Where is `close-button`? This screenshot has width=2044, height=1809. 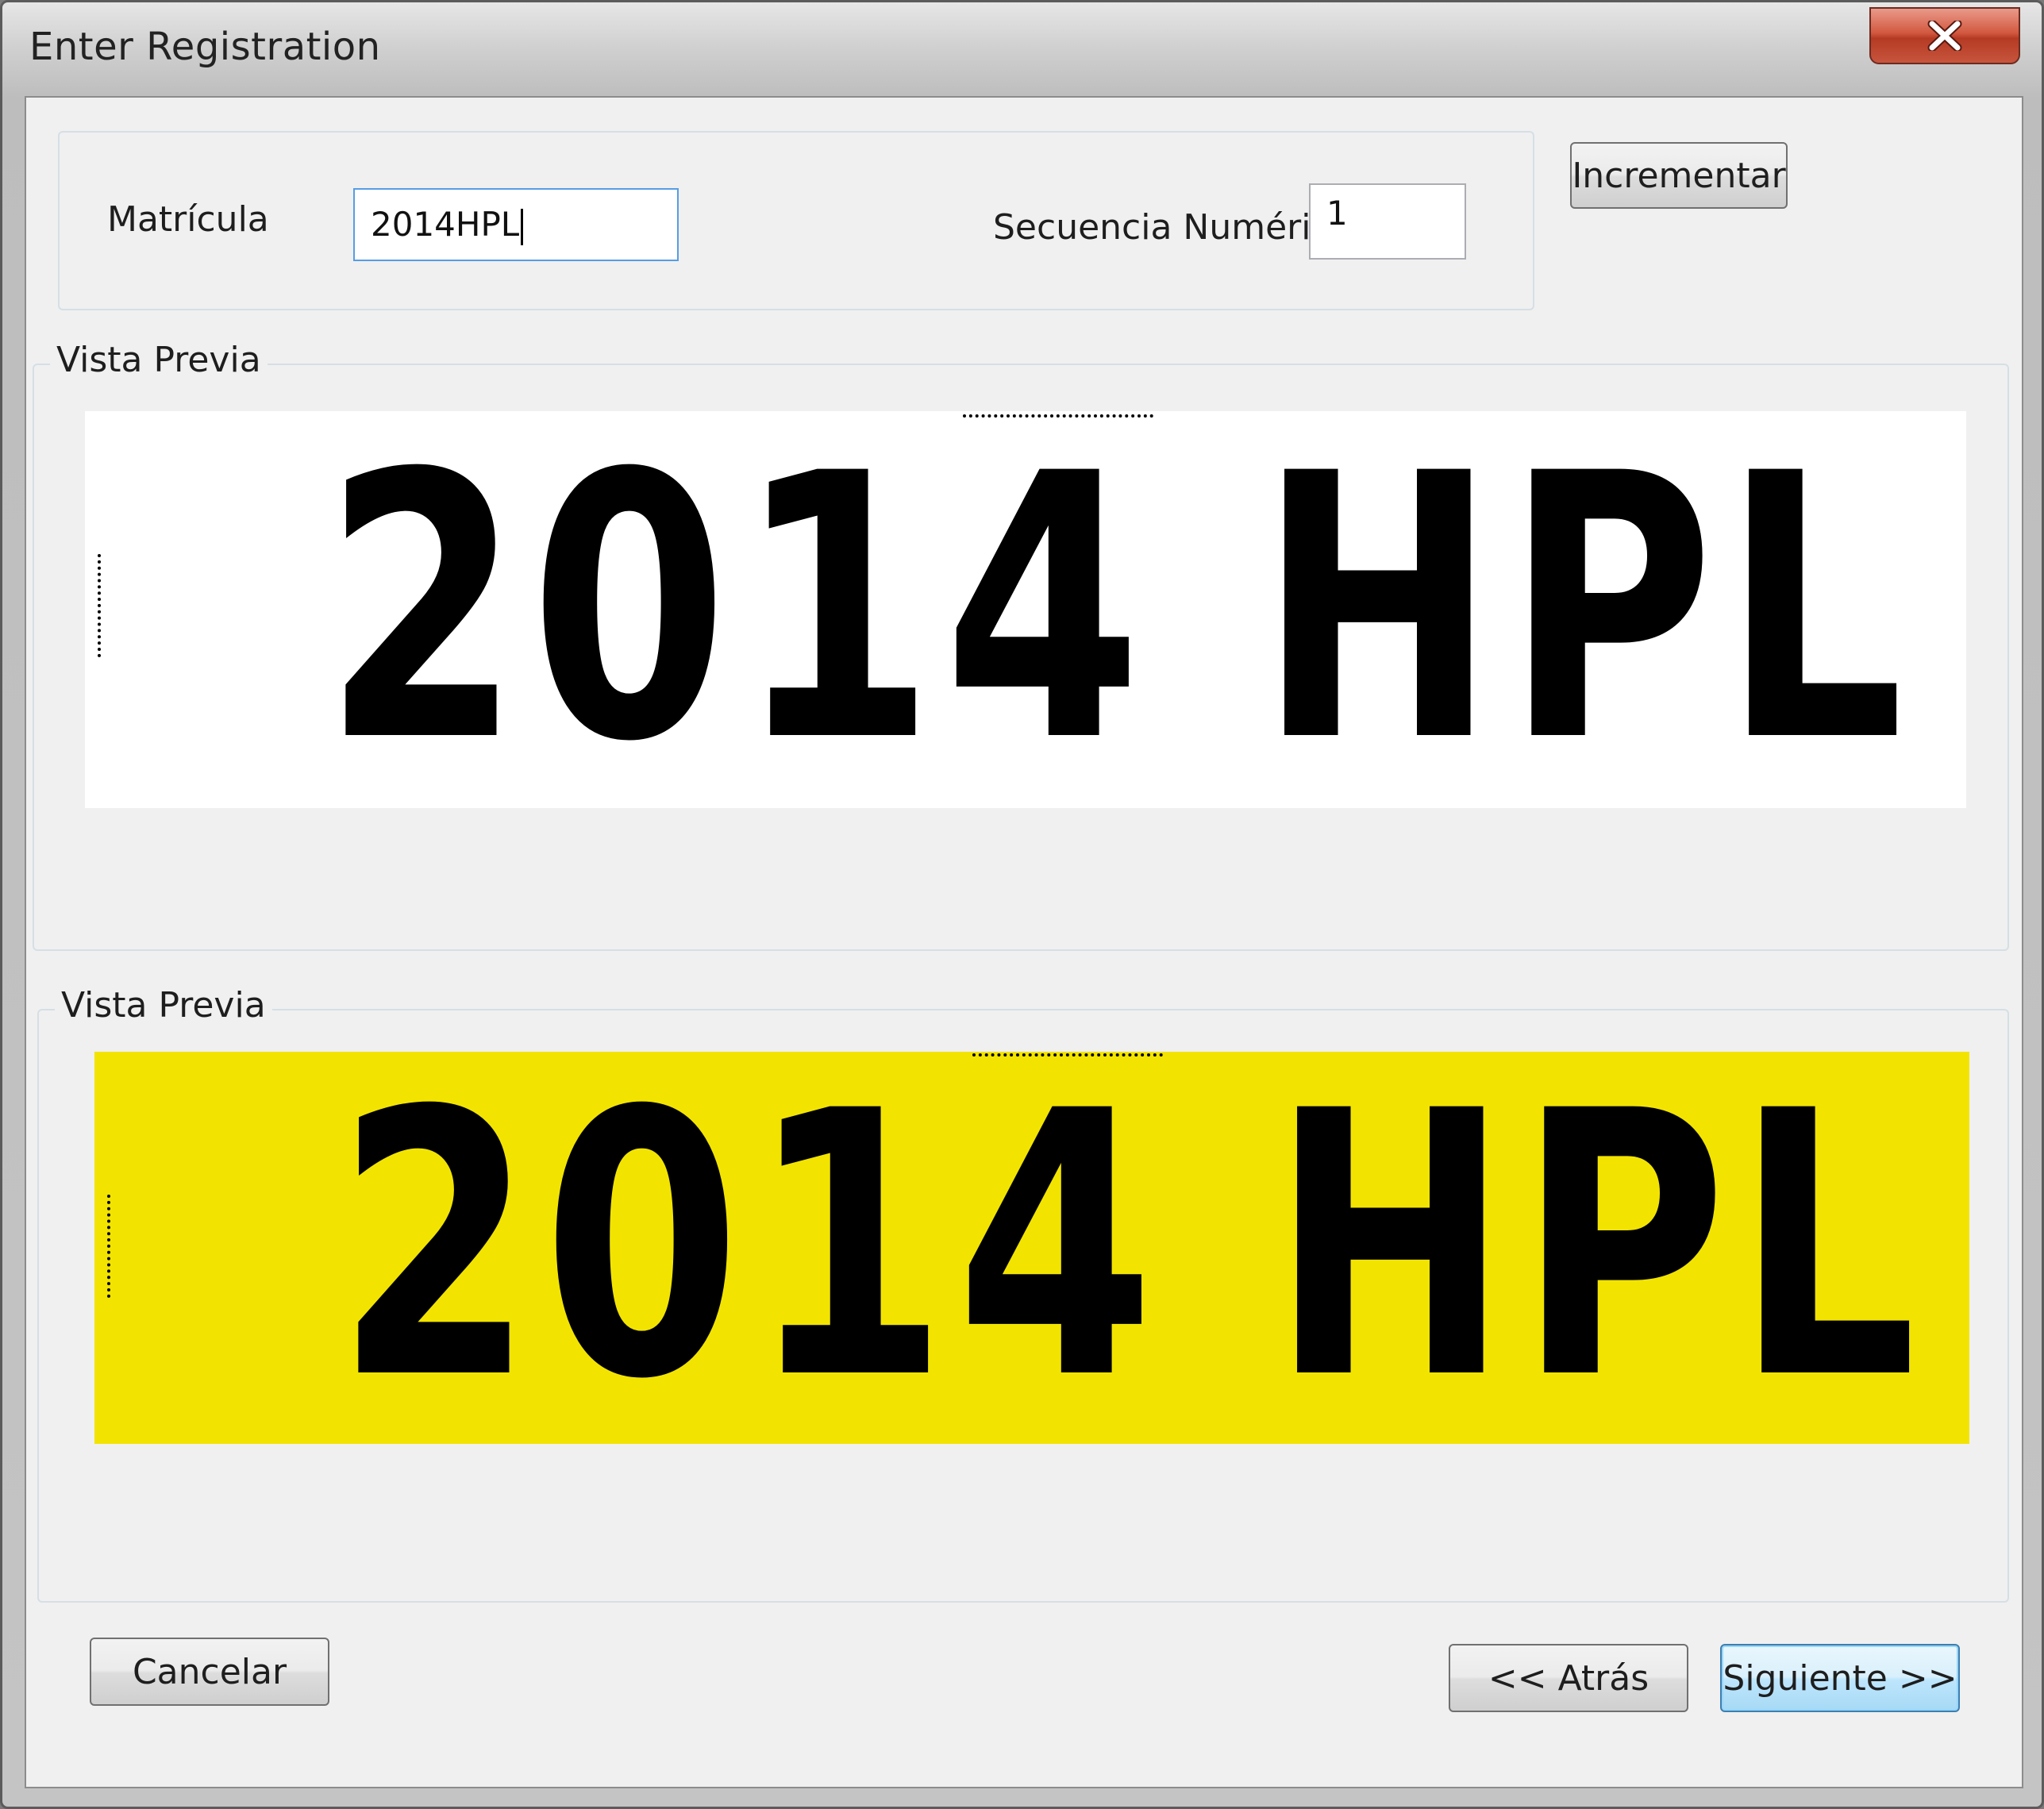
close-button is located at coordinates (1944, 35).